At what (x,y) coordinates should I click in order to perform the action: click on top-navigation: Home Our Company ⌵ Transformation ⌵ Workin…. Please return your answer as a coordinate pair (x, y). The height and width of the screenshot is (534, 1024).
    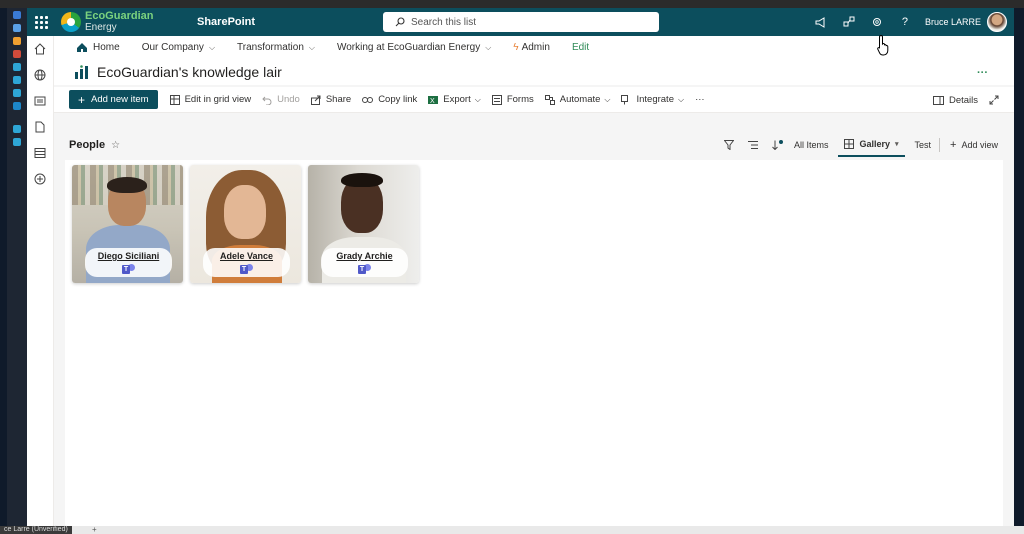
    Looking at the image, I should click on (534, 47).